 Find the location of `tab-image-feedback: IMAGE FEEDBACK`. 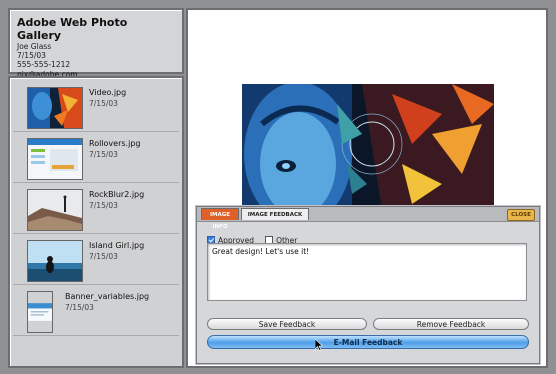

tab-image-feedback: IMAGE FEEDBACK is located at coordinates (275, 214).